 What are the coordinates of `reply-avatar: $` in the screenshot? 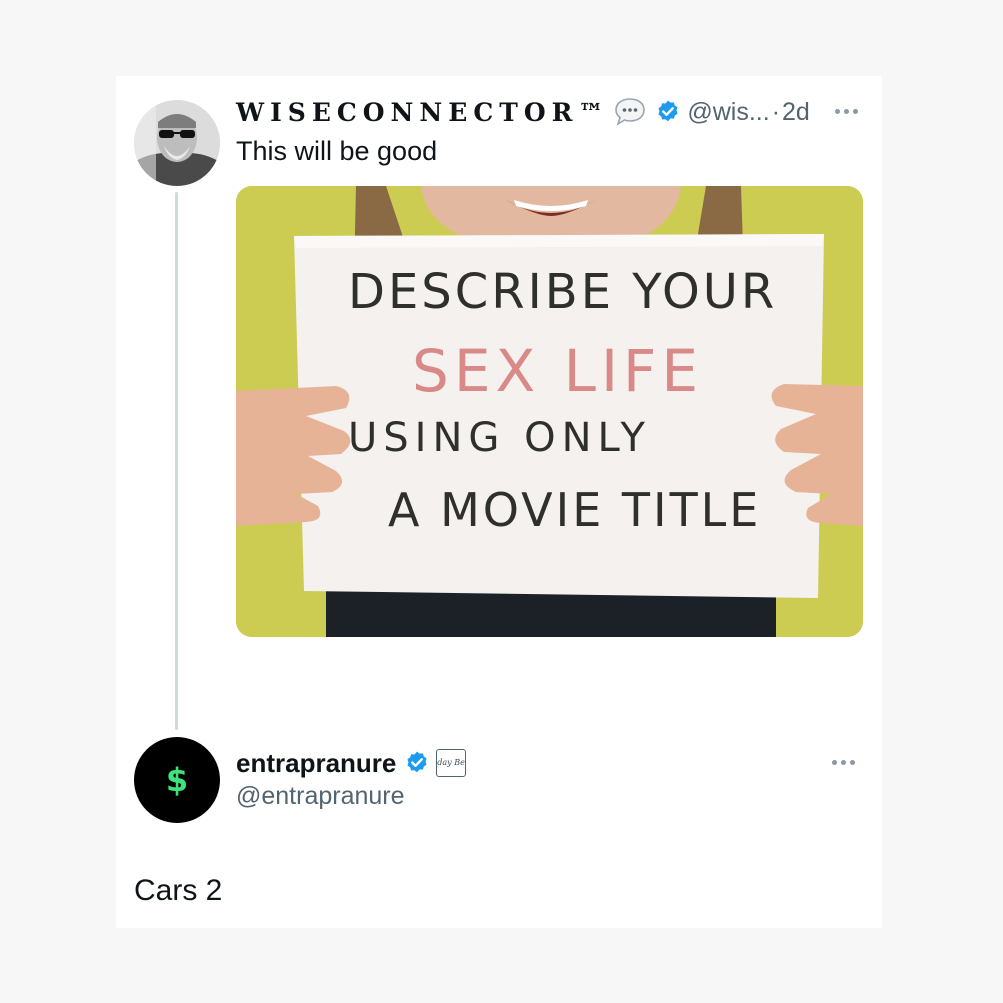 It's located at (177, 780).